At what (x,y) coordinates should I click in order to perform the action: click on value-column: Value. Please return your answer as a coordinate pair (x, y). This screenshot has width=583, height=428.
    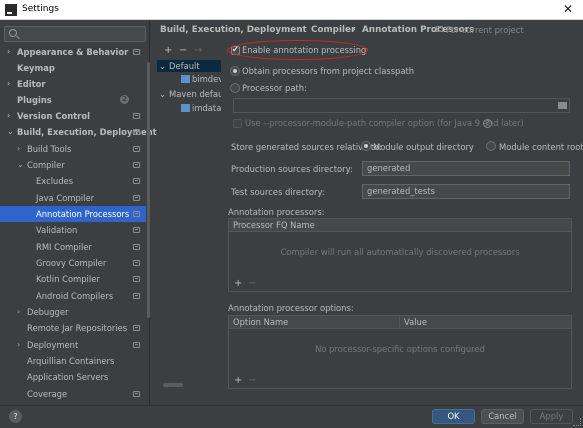
    Looking at the image, I should click on (415, 322).